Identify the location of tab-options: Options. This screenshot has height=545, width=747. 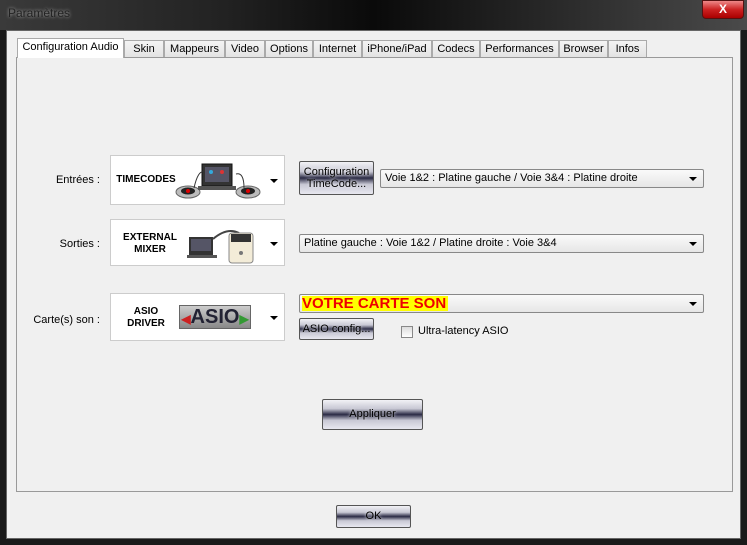
(289, 48).